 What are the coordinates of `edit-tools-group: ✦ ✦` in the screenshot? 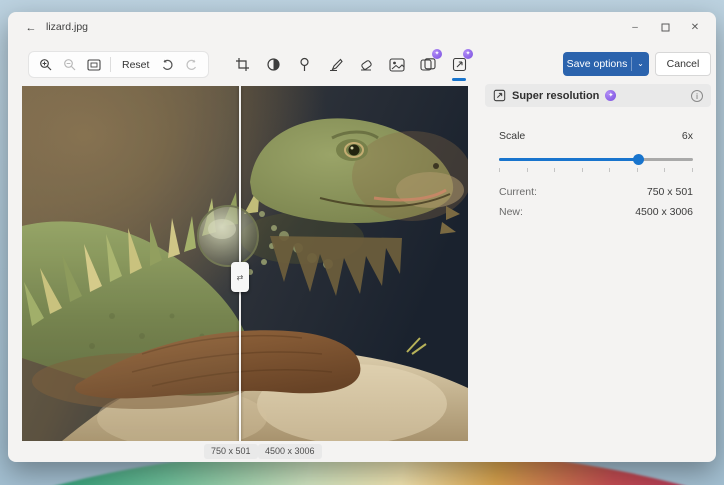 It's located at (351, 65).